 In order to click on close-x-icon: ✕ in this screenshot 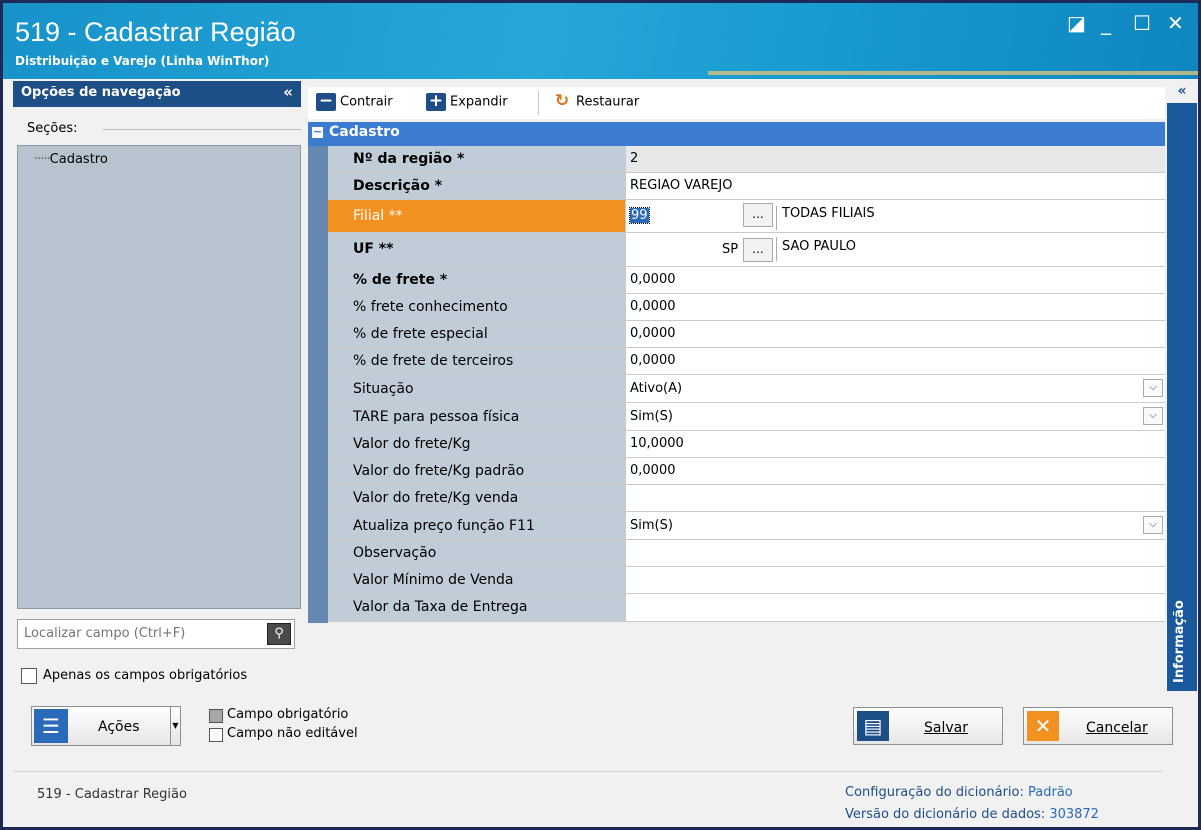, I will do `click(1043, 726)`.